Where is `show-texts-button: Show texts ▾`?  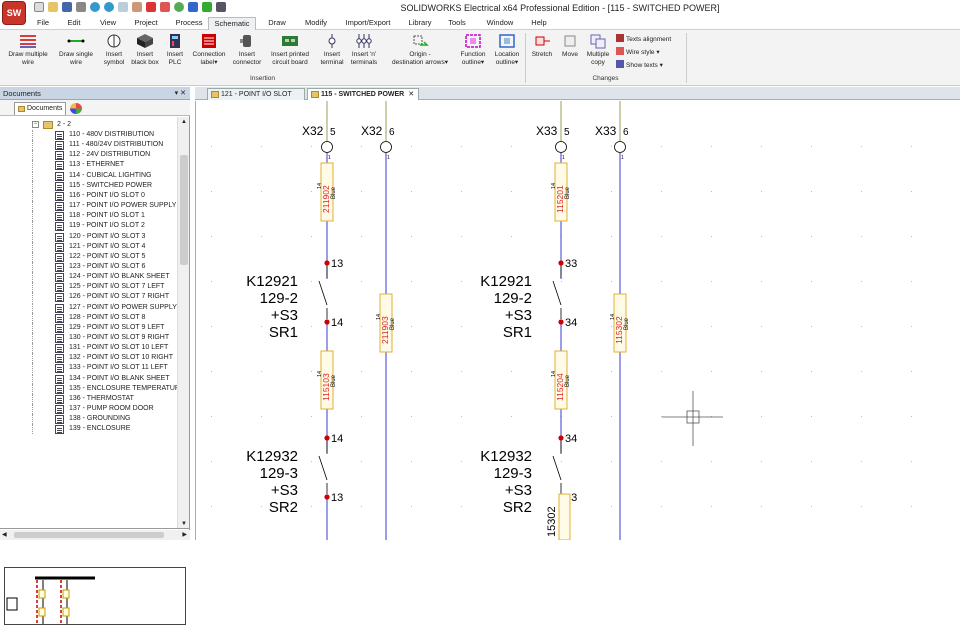
show-texts-button: Show texts ▾ is located at coordinates (639, 64).